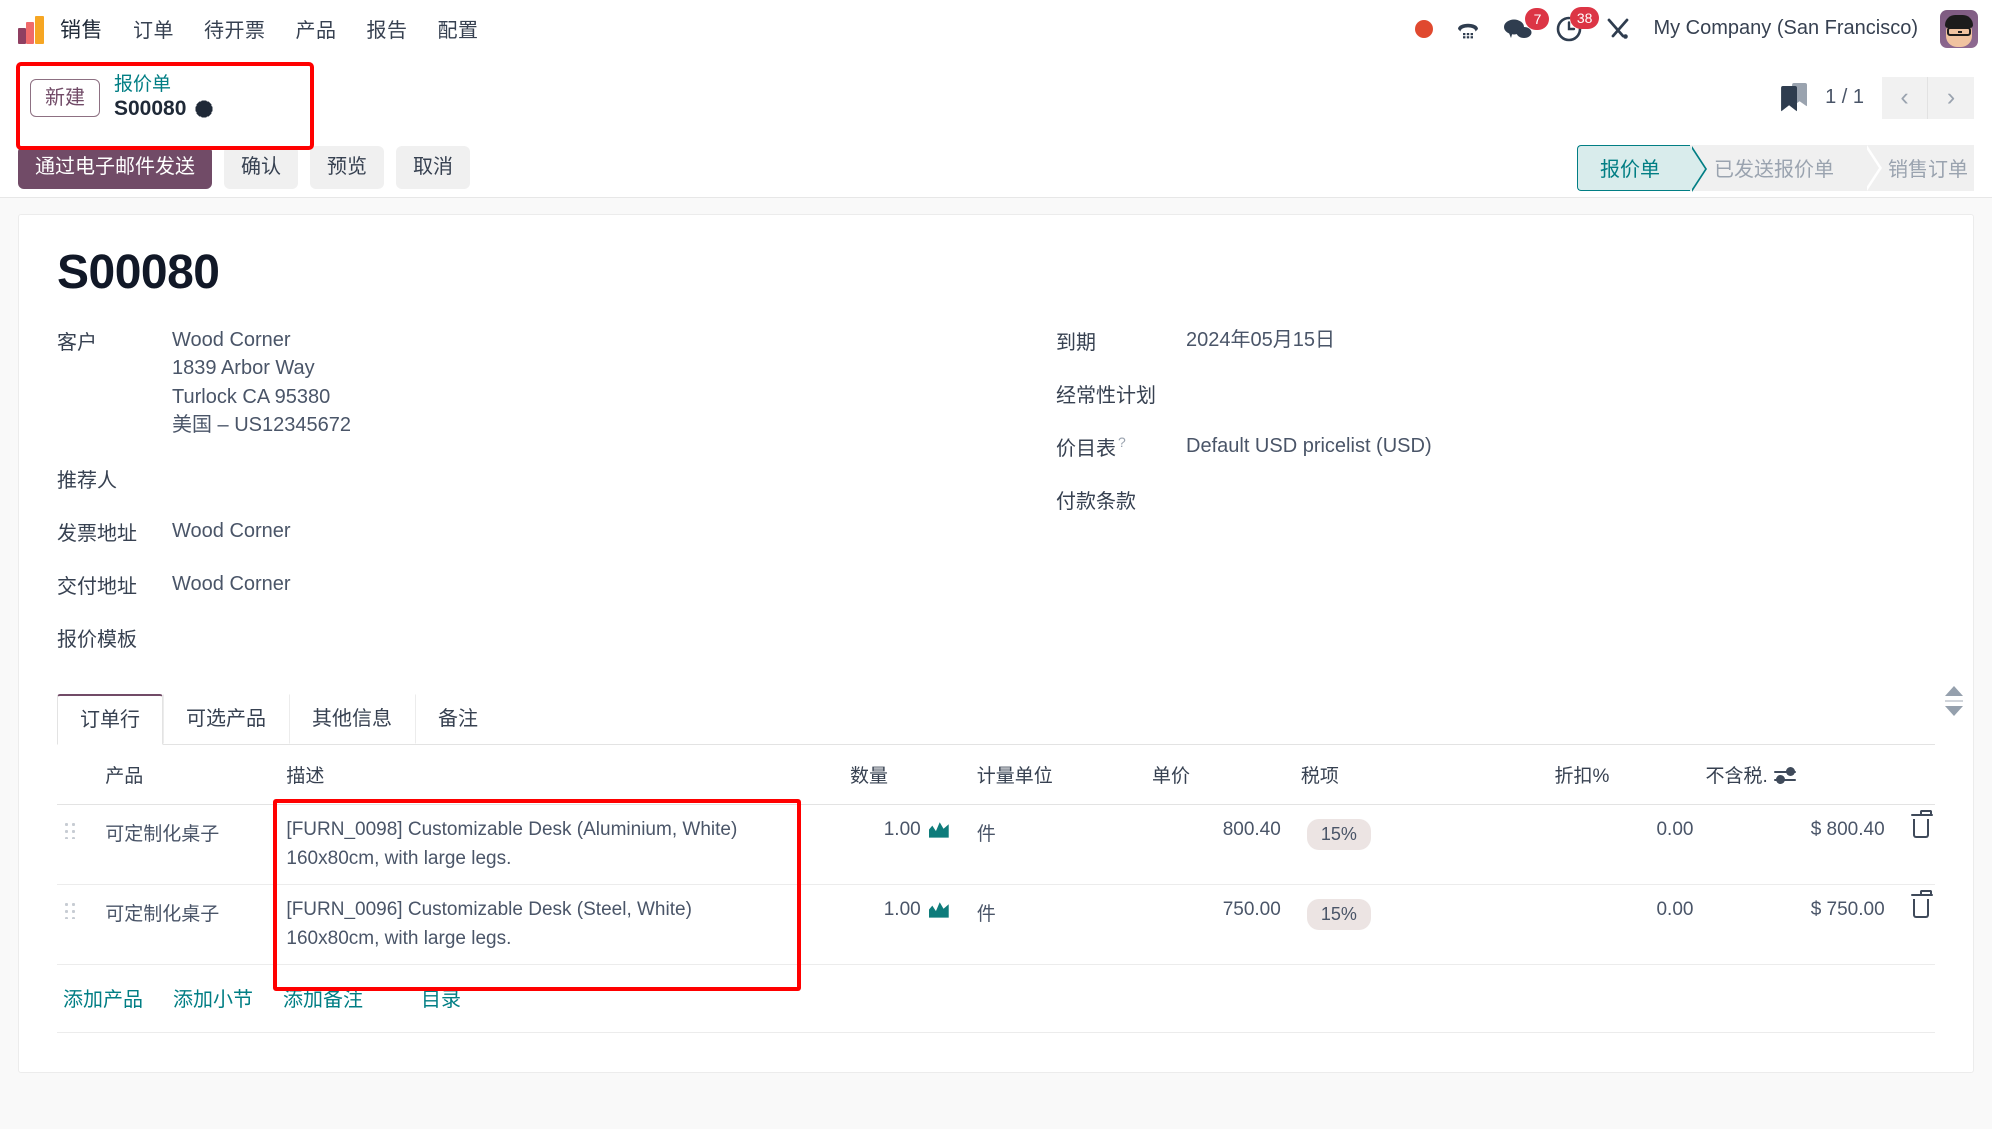 This screenshot has width=1992, height=1129. I want to click on field-row-payment-terms: 付款条款, so click(1495, 499).